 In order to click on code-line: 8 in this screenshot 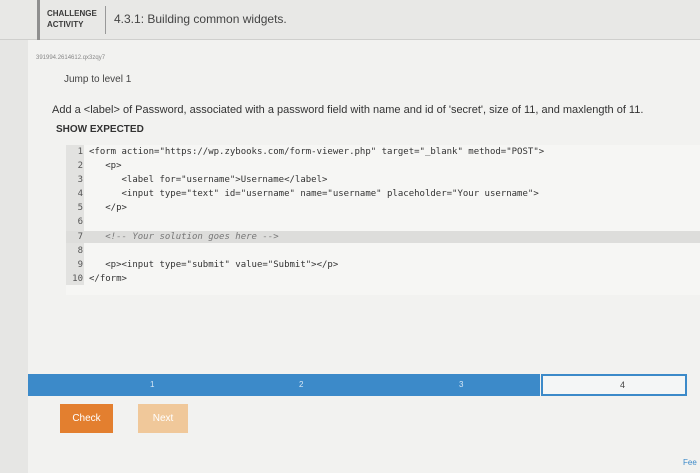, I will do `click(383, 251)`.